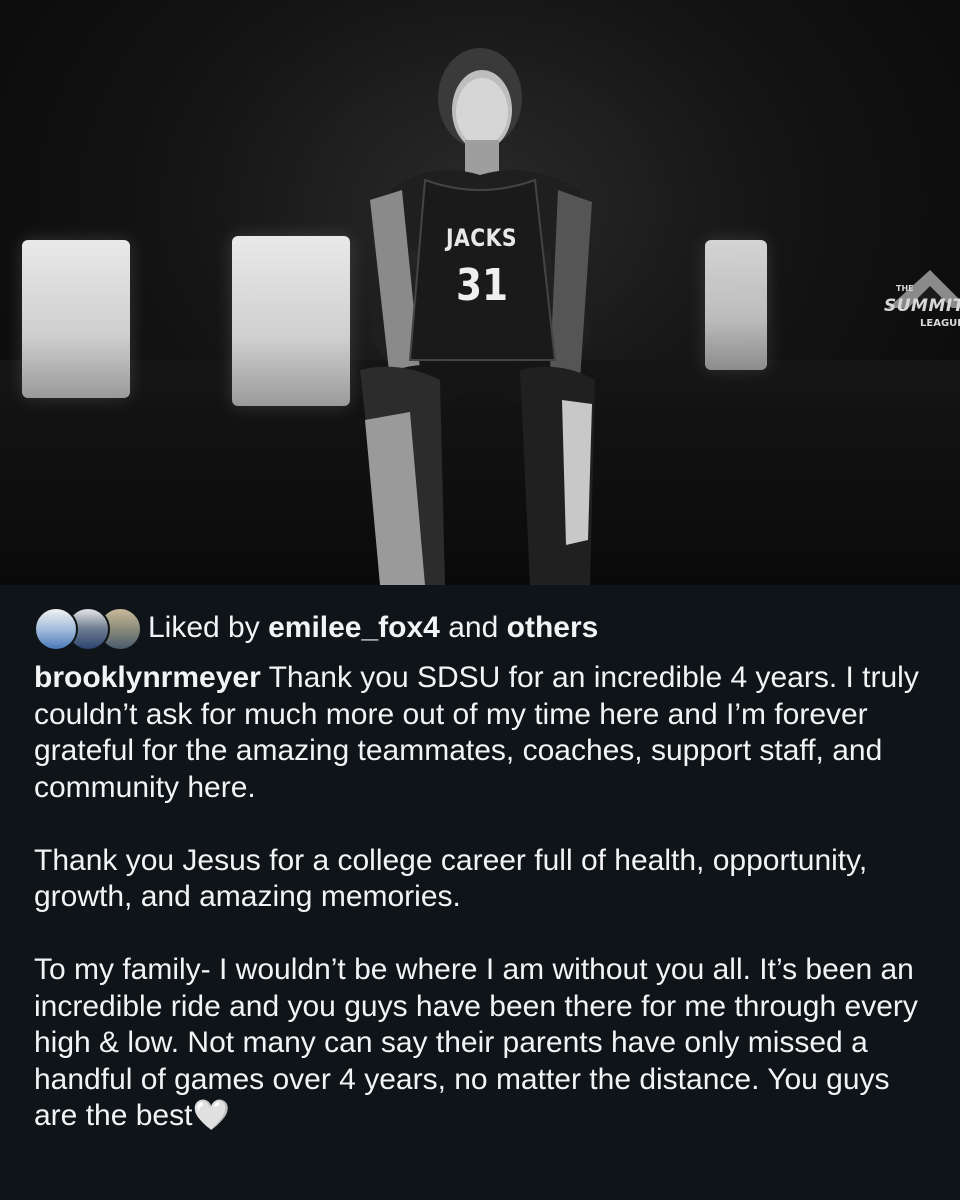  Describe the element at coordinates (482, 285) in the screenshot. I see `jersey-number: 31` at that location.